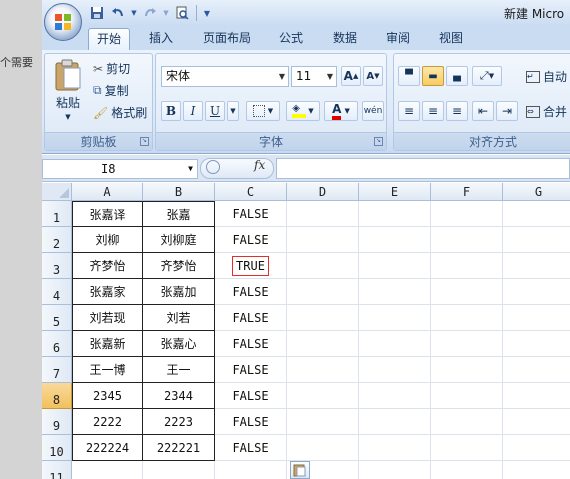 This screenshot has height=479, width=570. What do you see at coordinates (291, 39) in the screenshot?
I see `tab-formulas: 公式` at bounding box center [291, 39].